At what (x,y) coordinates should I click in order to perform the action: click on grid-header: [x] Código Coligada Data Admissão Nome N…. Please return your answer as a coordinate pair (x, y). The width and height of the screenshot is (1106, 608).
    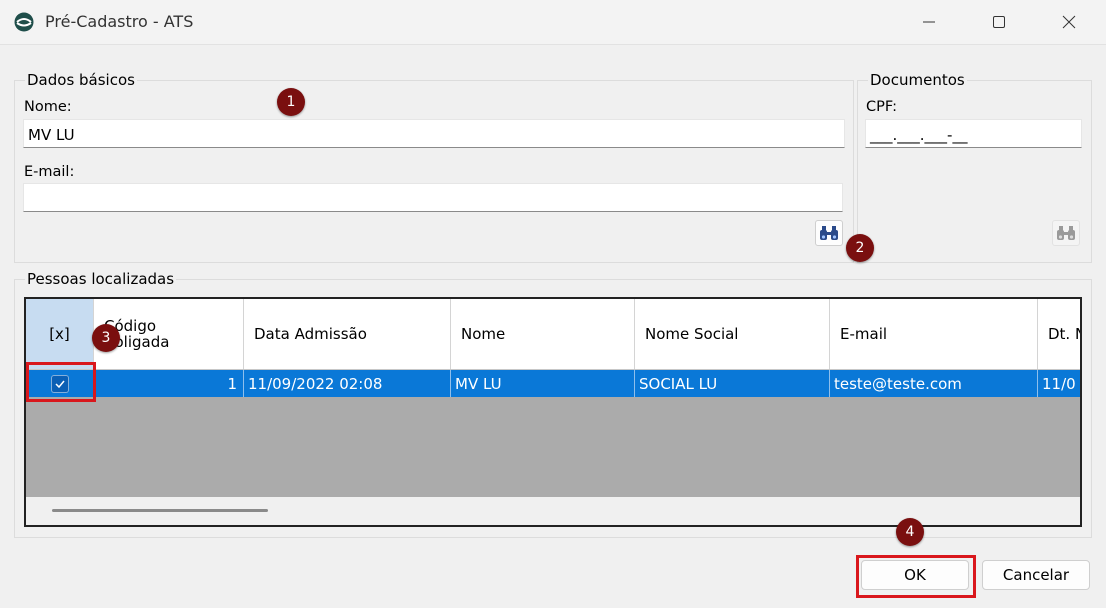
    Looking at the image, I should click on (553, 334).